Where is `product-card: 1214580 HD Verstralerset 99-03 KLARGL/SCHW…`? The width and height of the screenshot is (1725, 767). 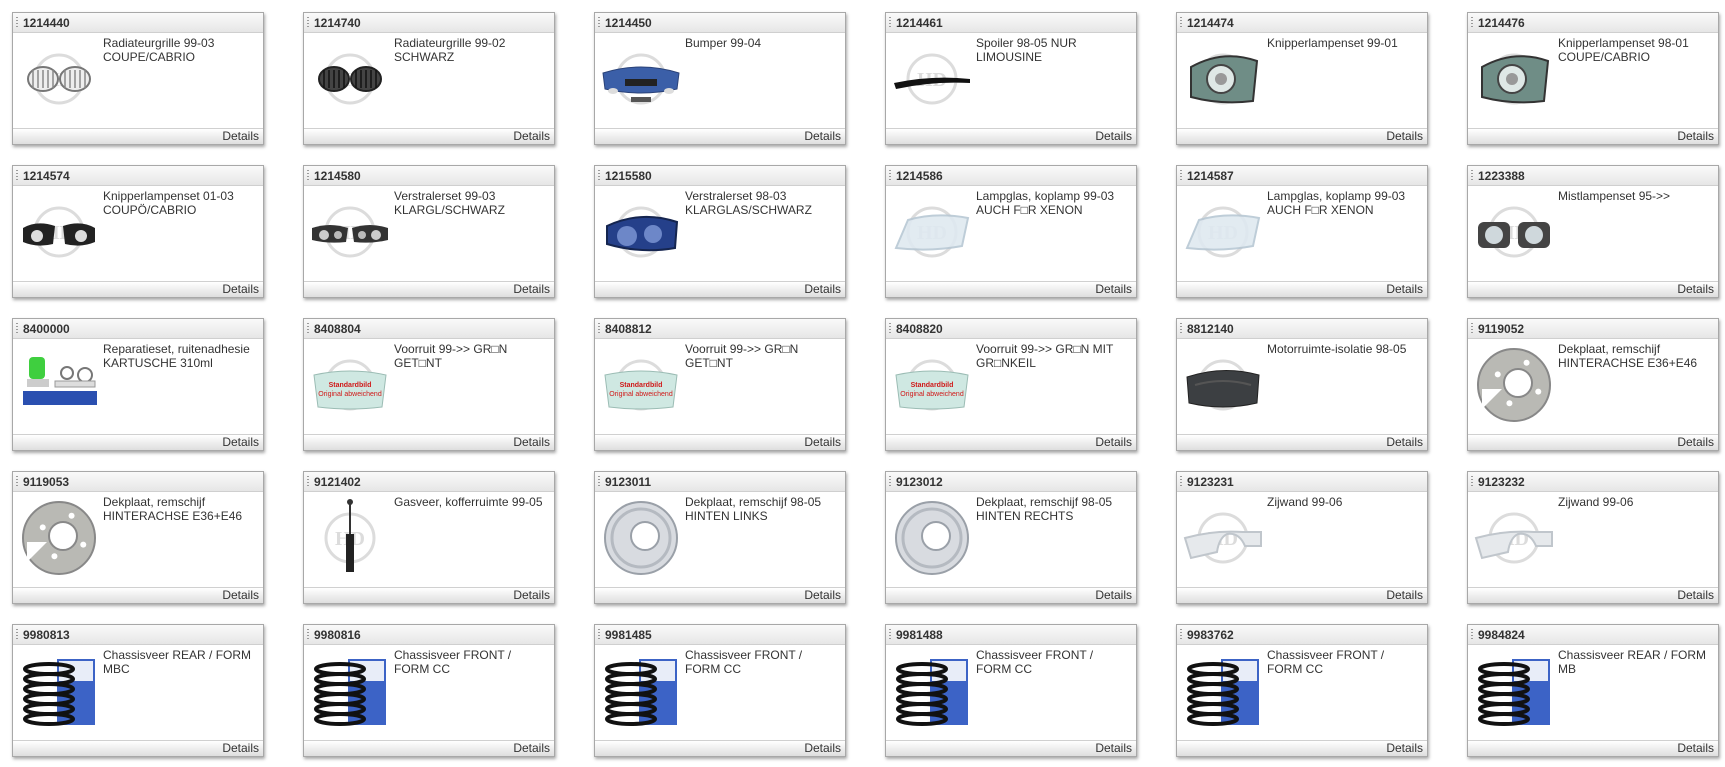 product-card: 1214580 HD Verstralerset 99-03 KLARGL/SCHW… is located at coordinates (429, 231).